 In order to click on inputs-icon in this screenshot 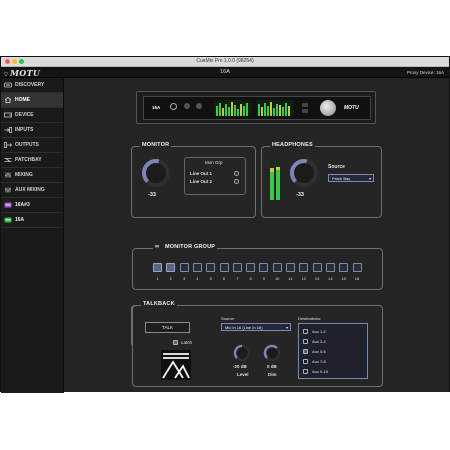, I will do `click(8, 130)`.